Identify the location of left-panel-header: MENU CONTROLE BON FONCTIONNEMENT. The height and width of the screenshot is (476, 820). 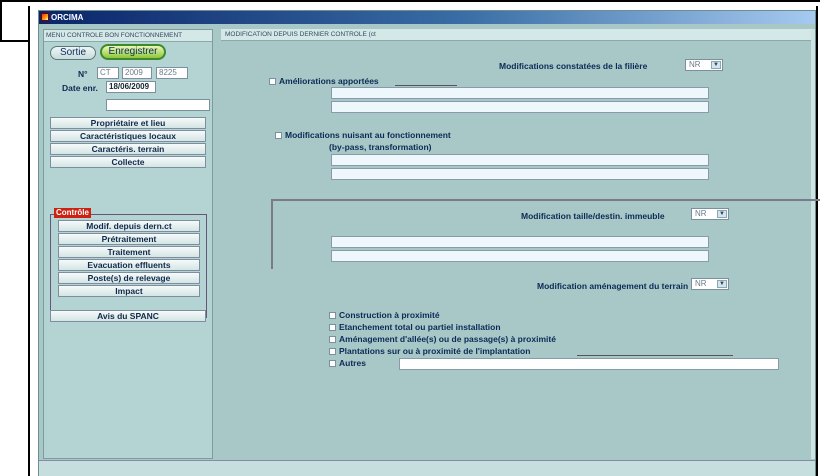
(128, 36).